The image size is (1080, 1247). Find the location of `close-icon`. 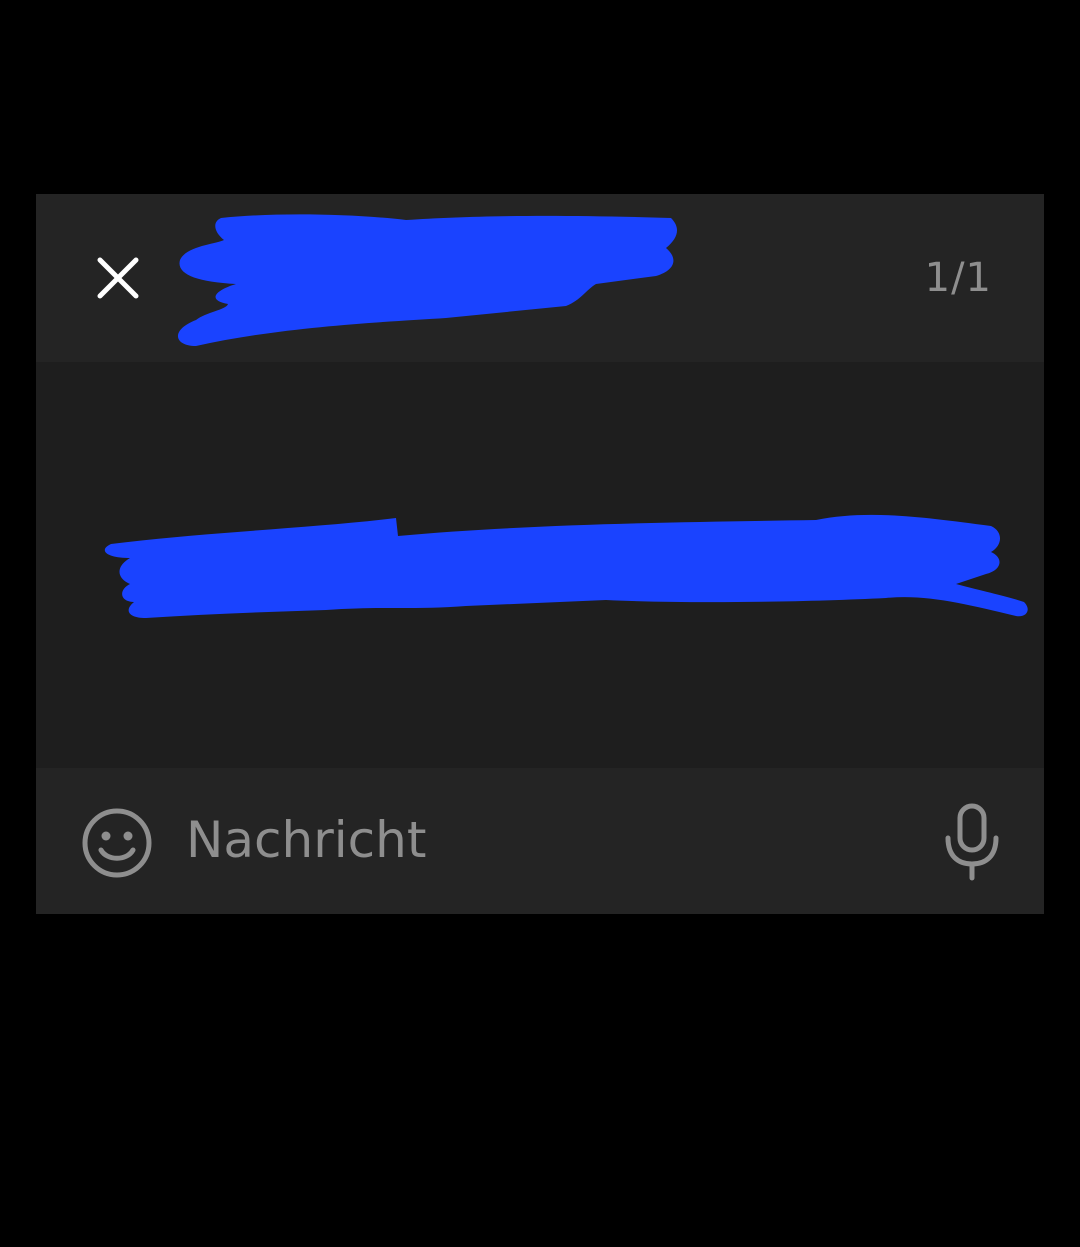

close-icon is located at coordinates (118, 278).